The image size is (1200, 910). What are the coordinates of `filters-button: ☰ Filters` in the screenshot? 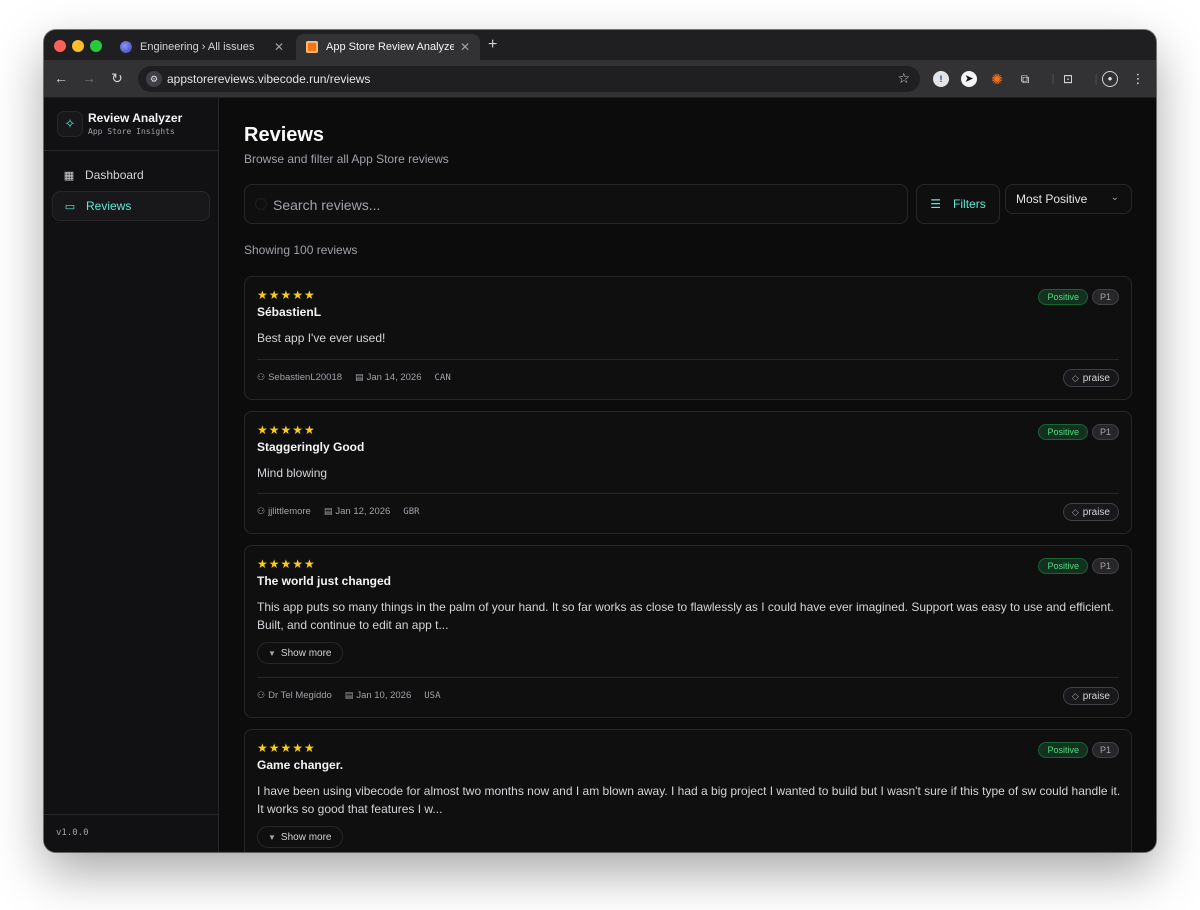 It's located at (958, 204).